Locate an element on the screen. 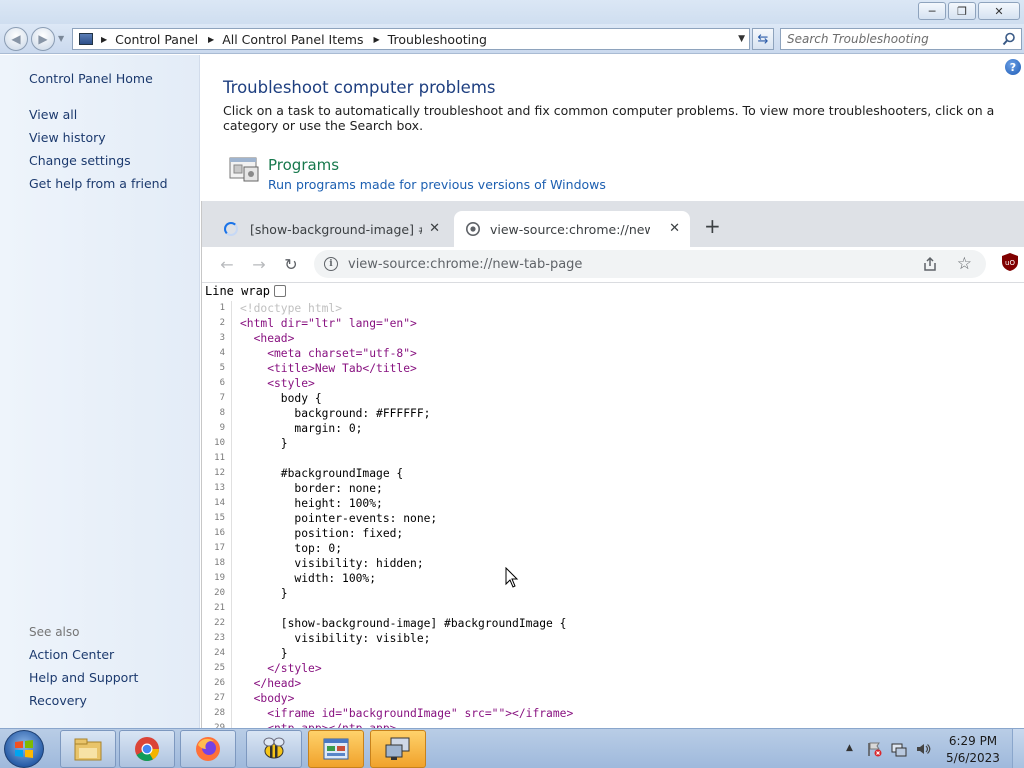 The height and width of the screenshot is (768, 1024). source-line: 1 <!doctype html> is located at coordinates (613, 308).